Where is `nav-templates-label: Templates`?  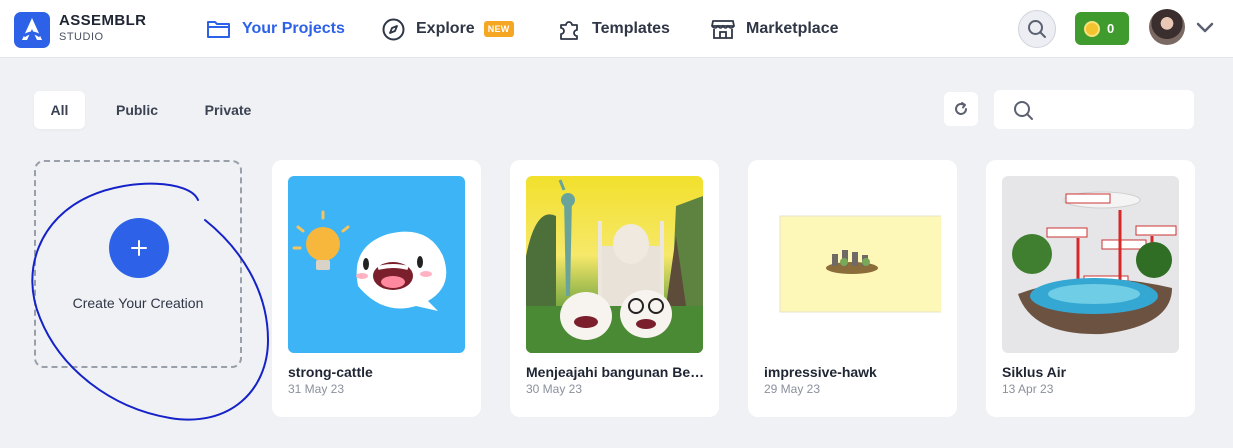
nav-templates-label: Templates is located at coordinates (631, 28).